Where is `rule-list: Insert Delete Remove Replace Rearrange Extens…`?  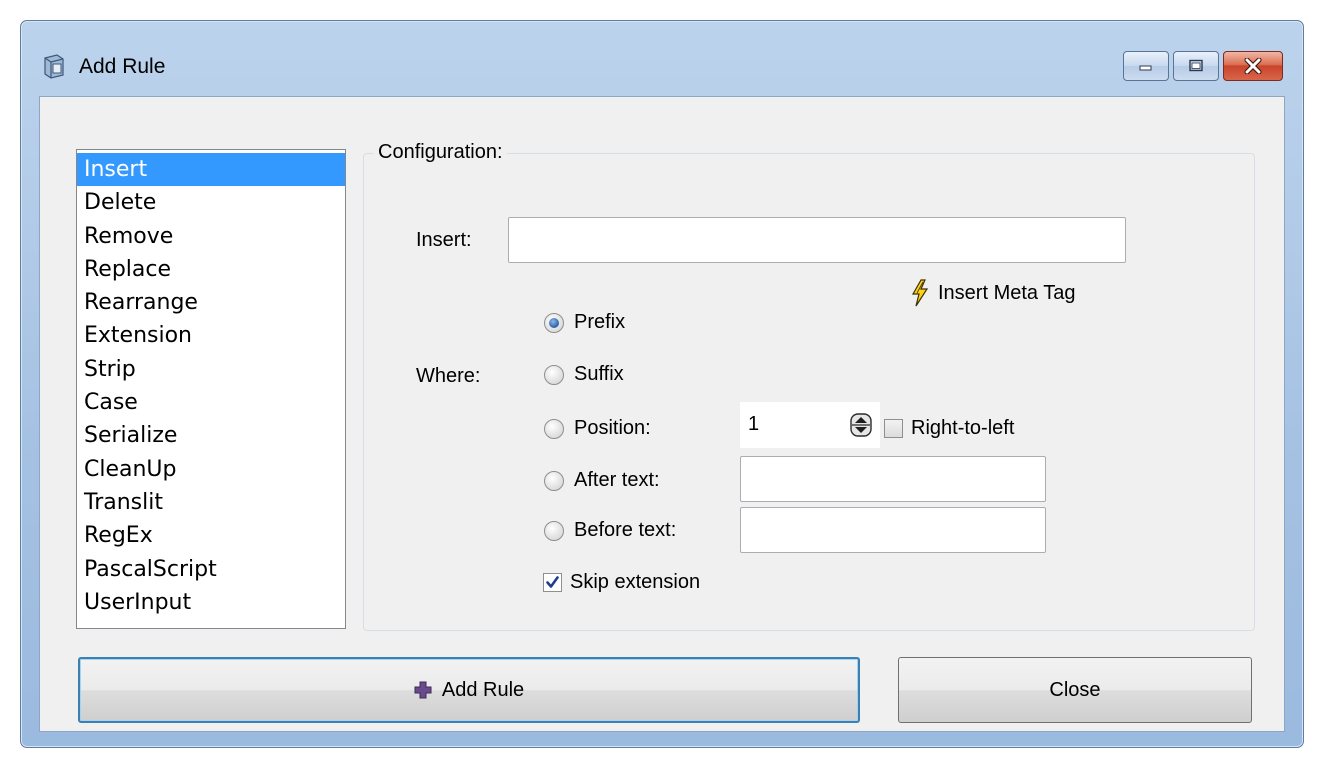 rule-list: Insert Delete Remove Replace Rearrange Extens… is located at coordinates (211, 389).